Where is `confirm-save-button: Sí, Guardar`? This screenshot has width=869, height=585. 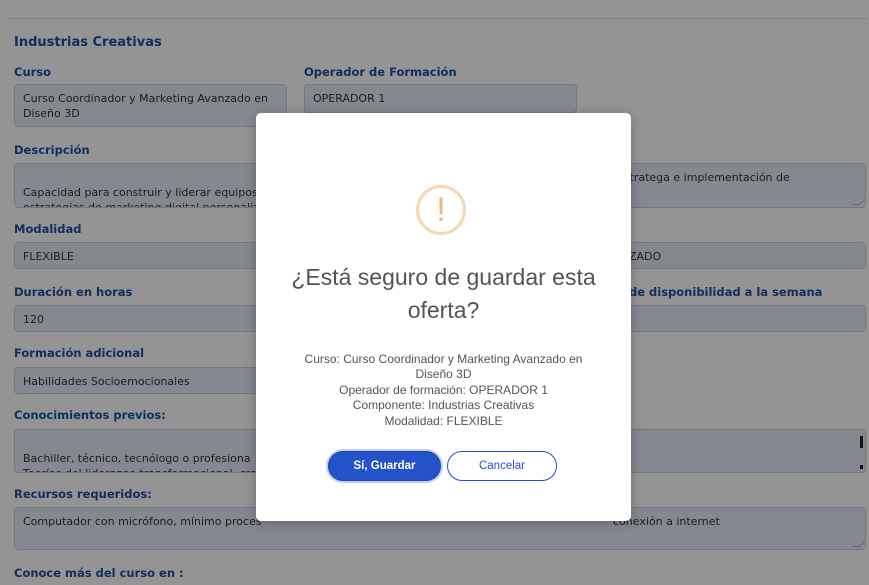
confirm-save-button: Sí, Guardar is located at coordinates (384, 466).